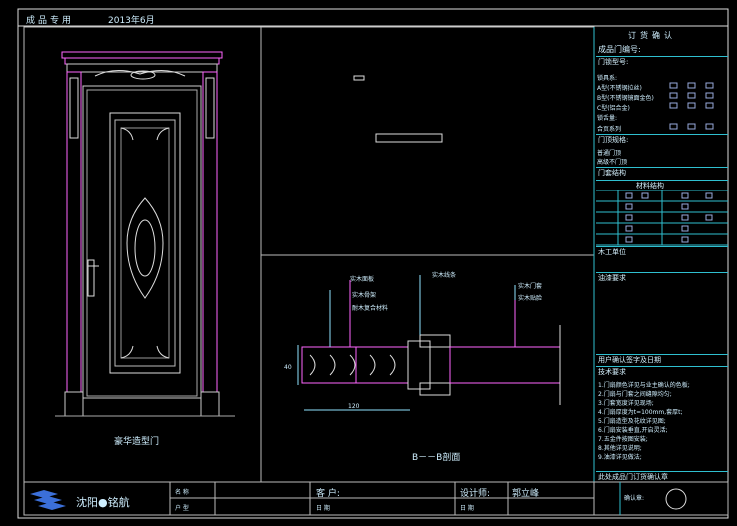 The width and height of the screenshot is (737, 526). I want to click on tb-row-2: A型(不锈钢拉丝), so click(619, 88).